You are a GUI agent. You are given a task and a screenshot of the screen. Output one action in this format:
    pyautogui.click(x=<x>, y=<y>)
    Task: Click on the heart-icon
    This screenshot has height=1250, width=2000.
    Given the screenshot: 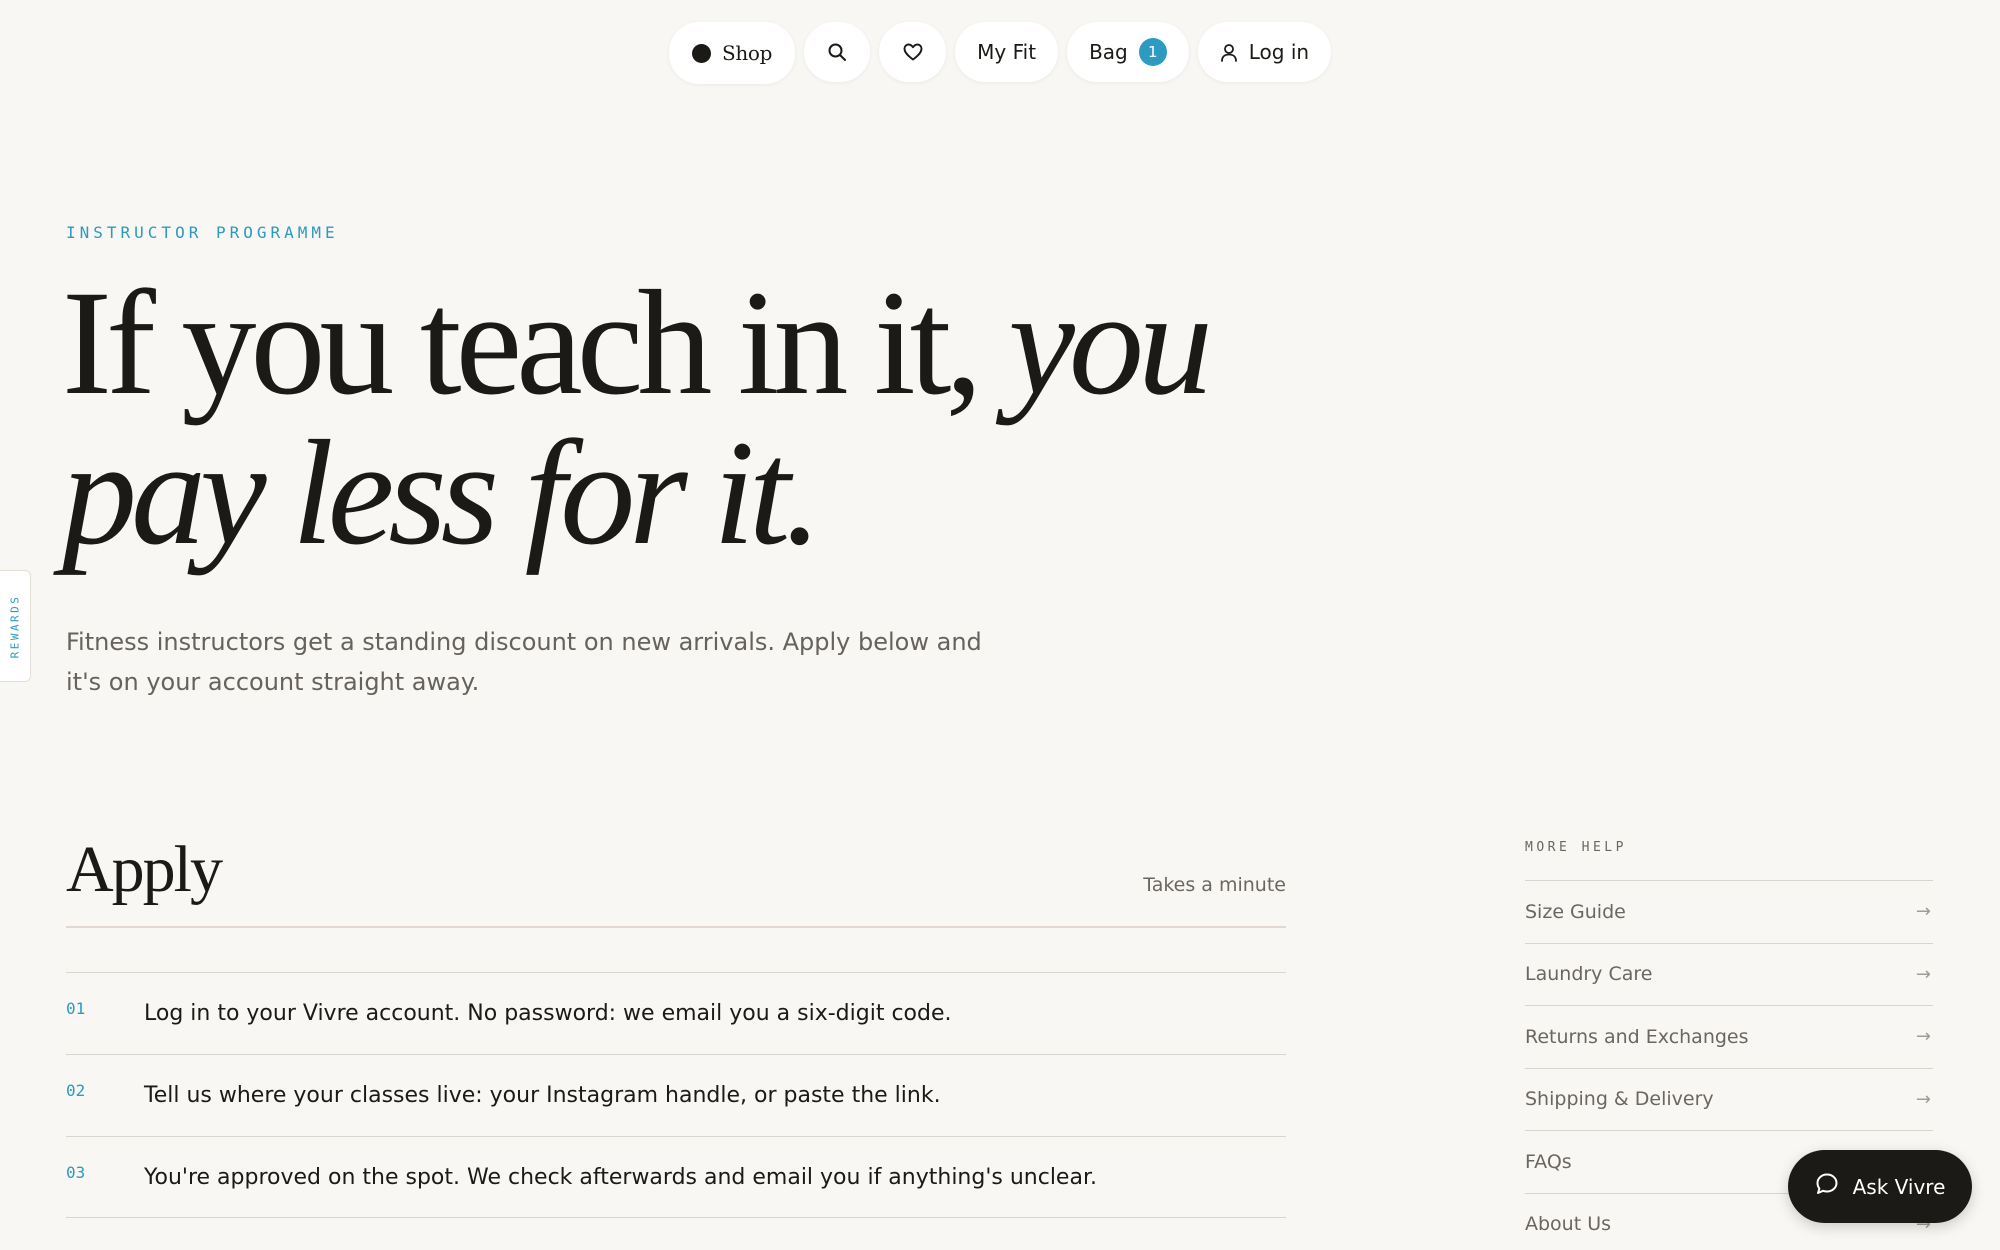 What is the action you would take?
    pyautogui.click(x=913, y=52)
    